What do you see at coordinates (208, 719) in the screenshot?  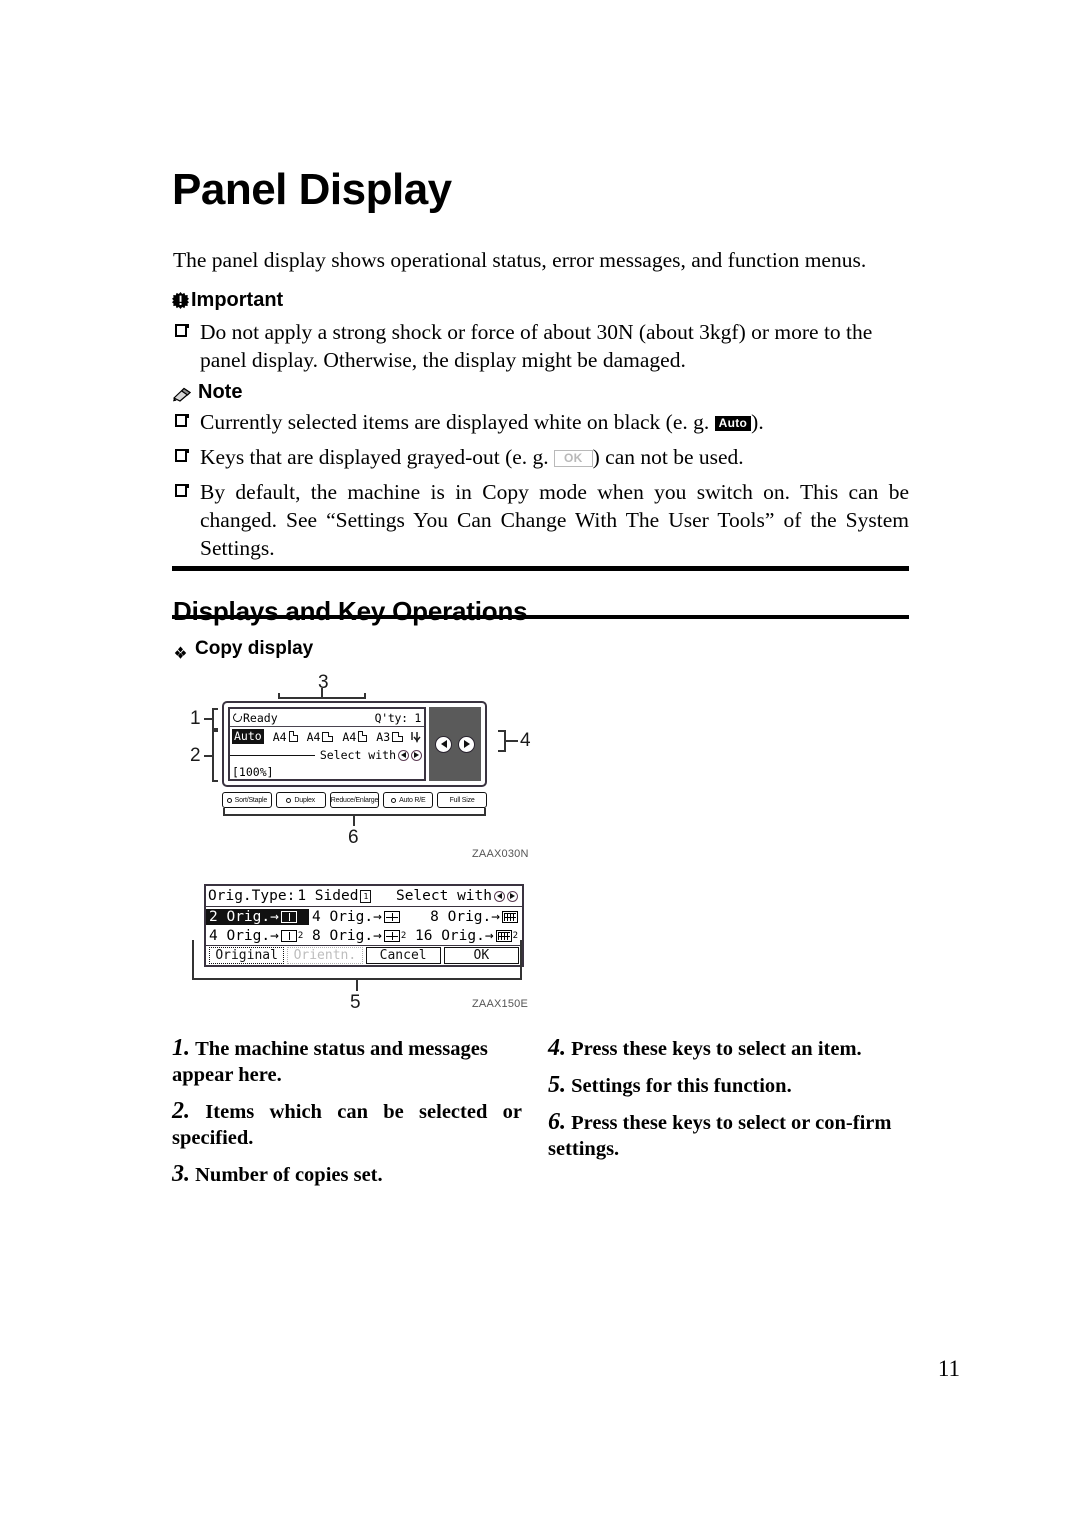 I see `callout-1-stem` at bounding box center [208, 719].